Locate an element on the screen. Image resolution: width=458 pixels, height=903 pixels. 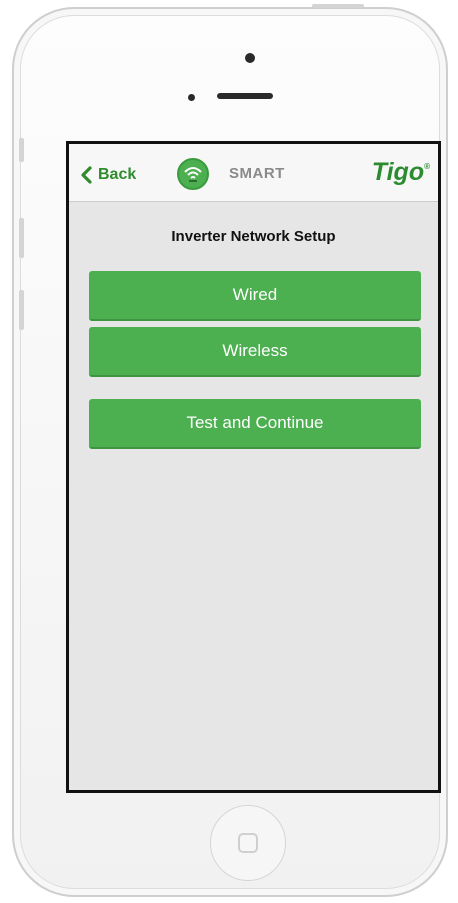
tigo-logo: Tigo® is located at coordinates (401, 172).